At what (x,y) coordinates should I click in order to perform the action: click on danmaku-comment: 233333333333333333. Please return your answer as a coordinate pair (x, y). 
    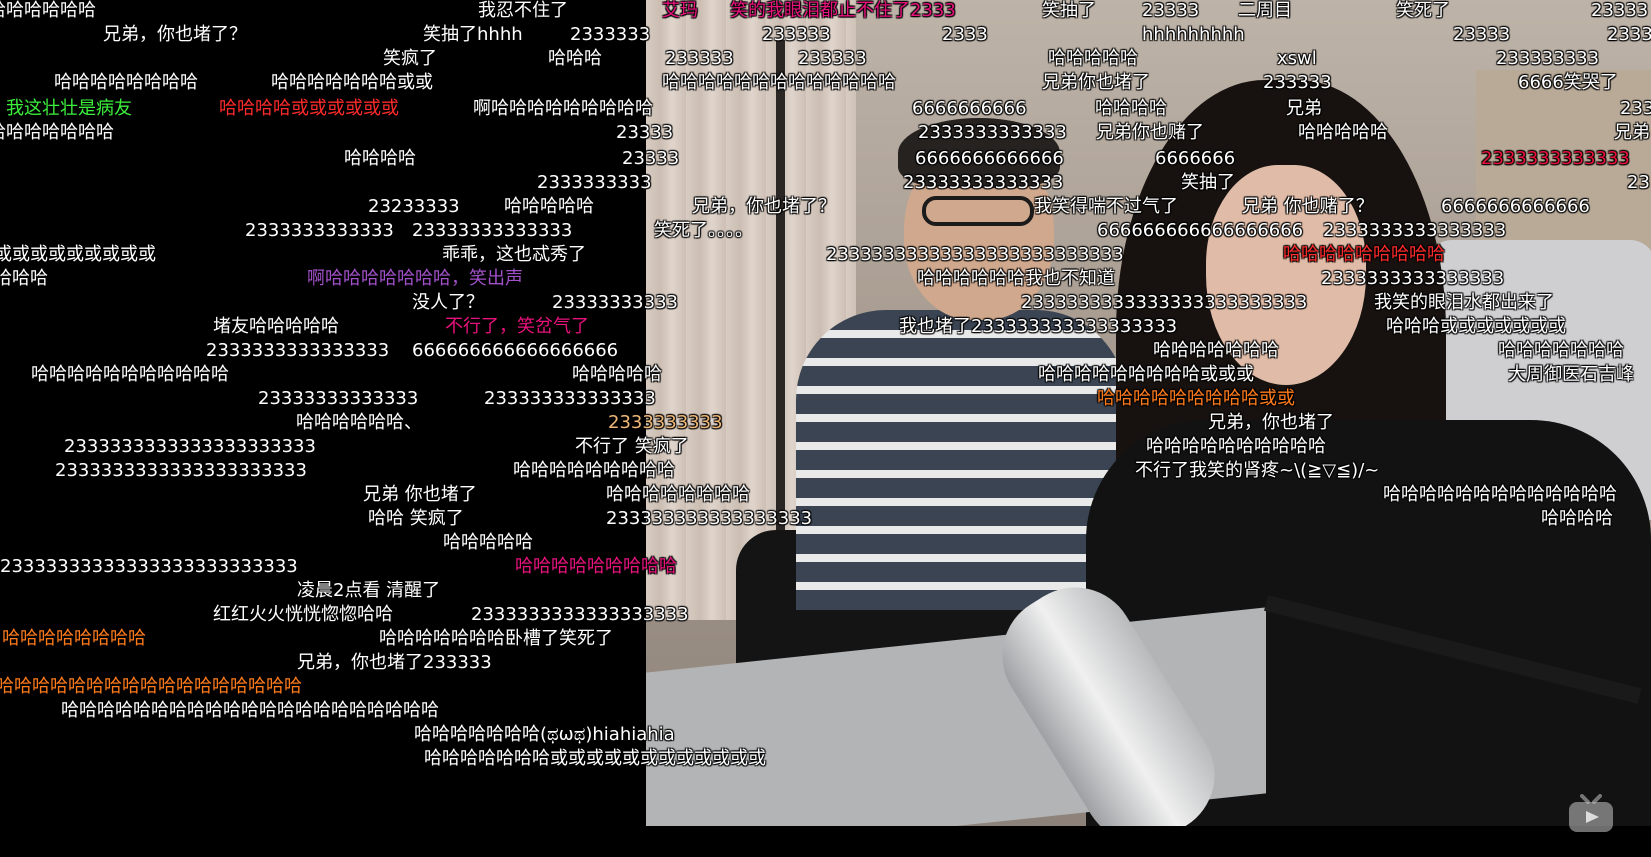
    Looking at the image, I should click on (709, 518).